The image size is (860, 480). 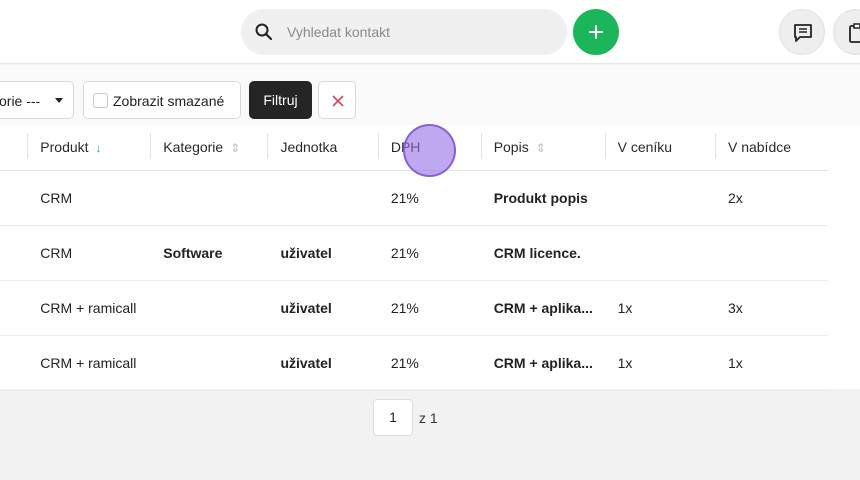 What do you see at coordinates (542, 253) in the screenshot?
I see `table-cell: CRM licence.` at bounding box center [542, 253].